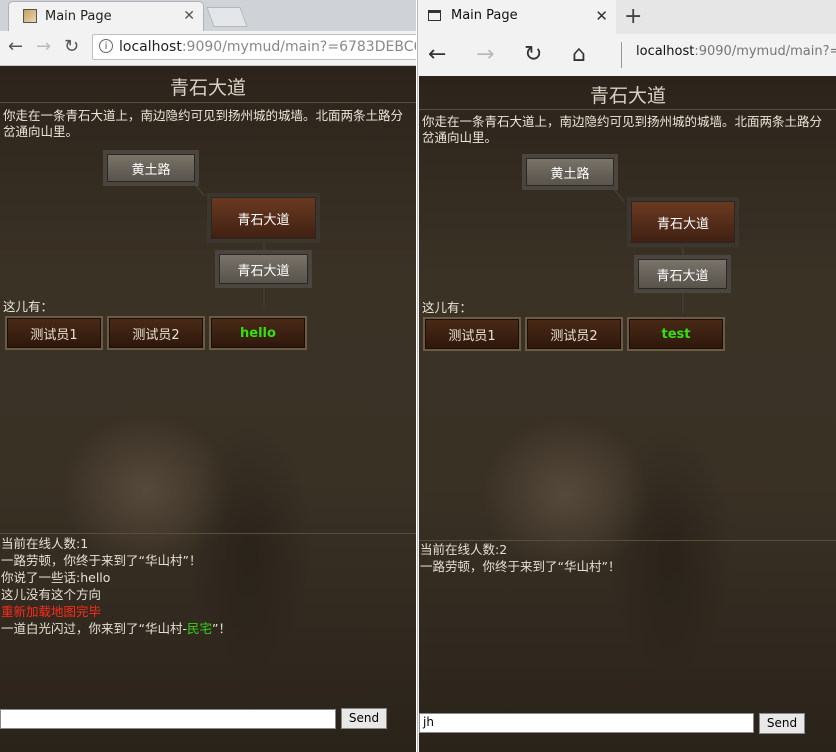 The width and height of the screenshot is (836, 752). Describe the element at coordinates (464, 549) in the screenshot. I see `online-count: 当前在线人数:2` at that location.